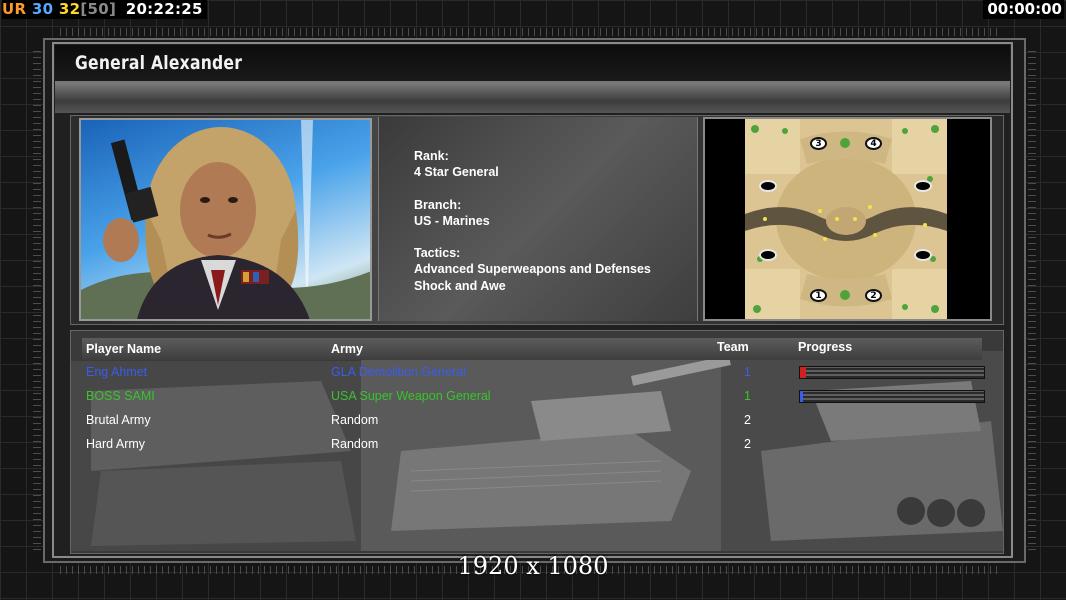 Image resolution: width=1066 pixels, height=600 pixels. I want to click on right-tick-strip, so click(1032, 300).